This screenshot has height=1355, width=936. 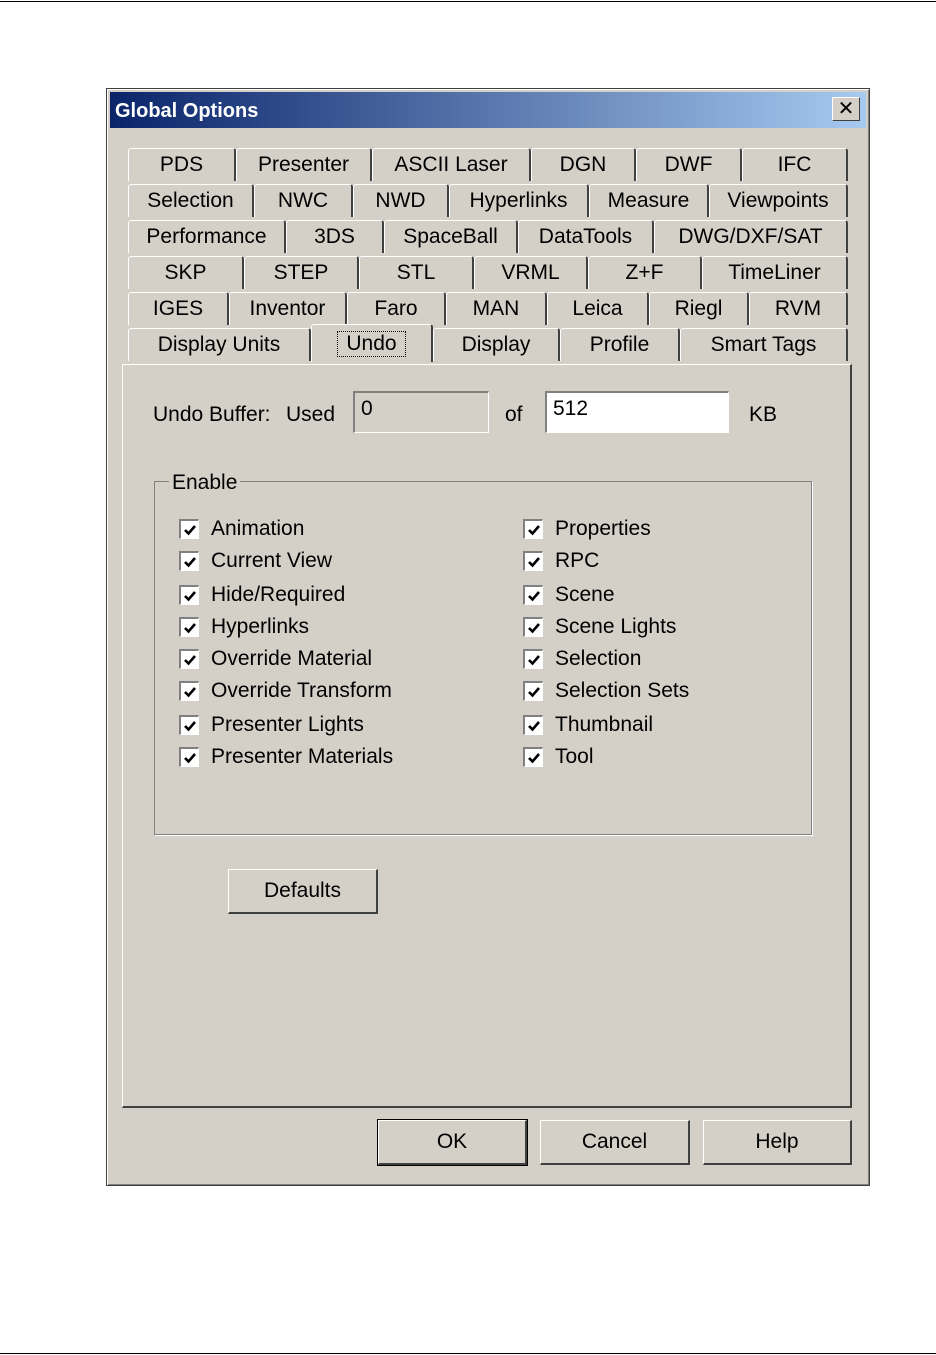 I want to click on checkbox-label: Hyperlinks, so click(x=260, y=626).